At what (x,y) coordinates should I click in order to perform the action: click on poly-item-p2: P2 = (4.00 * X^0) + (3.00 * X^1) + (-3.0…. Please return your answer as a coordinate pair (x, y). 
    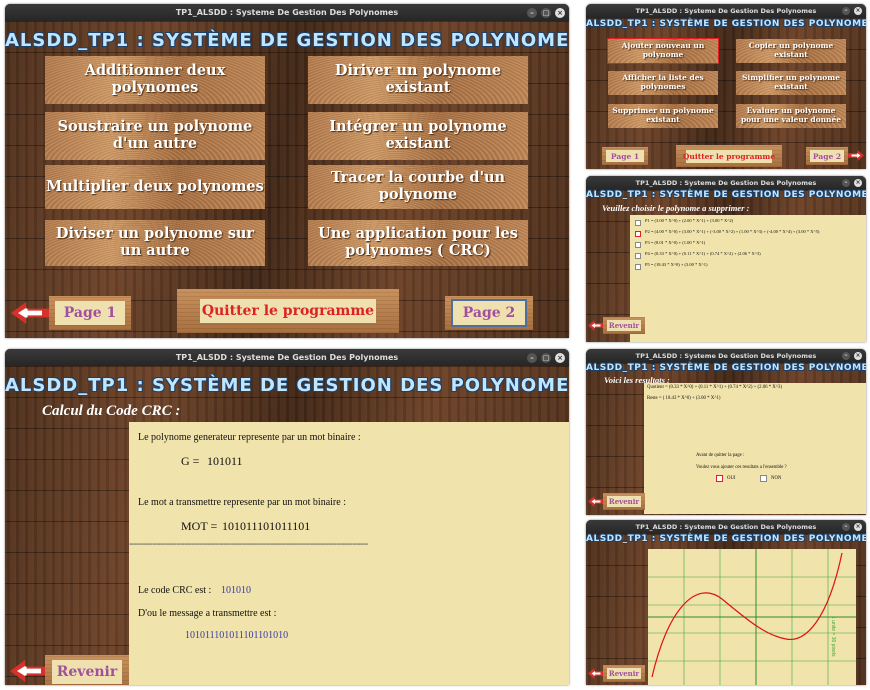
    Looking at the image, I should click on (732, 231).